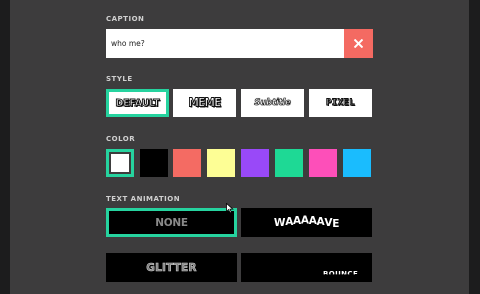 The width and height of the screenshot is (480, 294). Describe the element at coordinates (341, 274) in the screenshot. I see `animation-option-partial-preview: BOUNCE` at that location.